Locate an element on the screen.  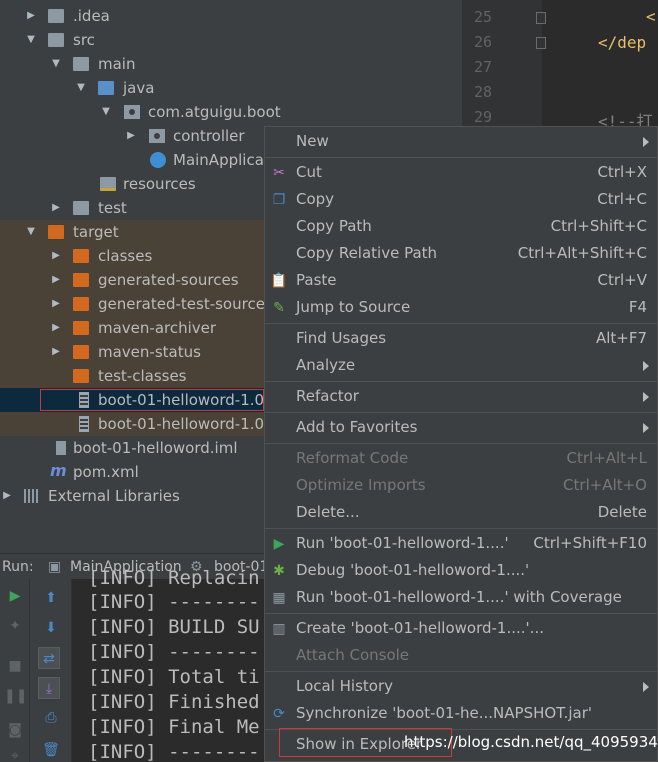
menu-item-copy: ❐ Copy Ctrl+C is located at coordinates (461, 199).